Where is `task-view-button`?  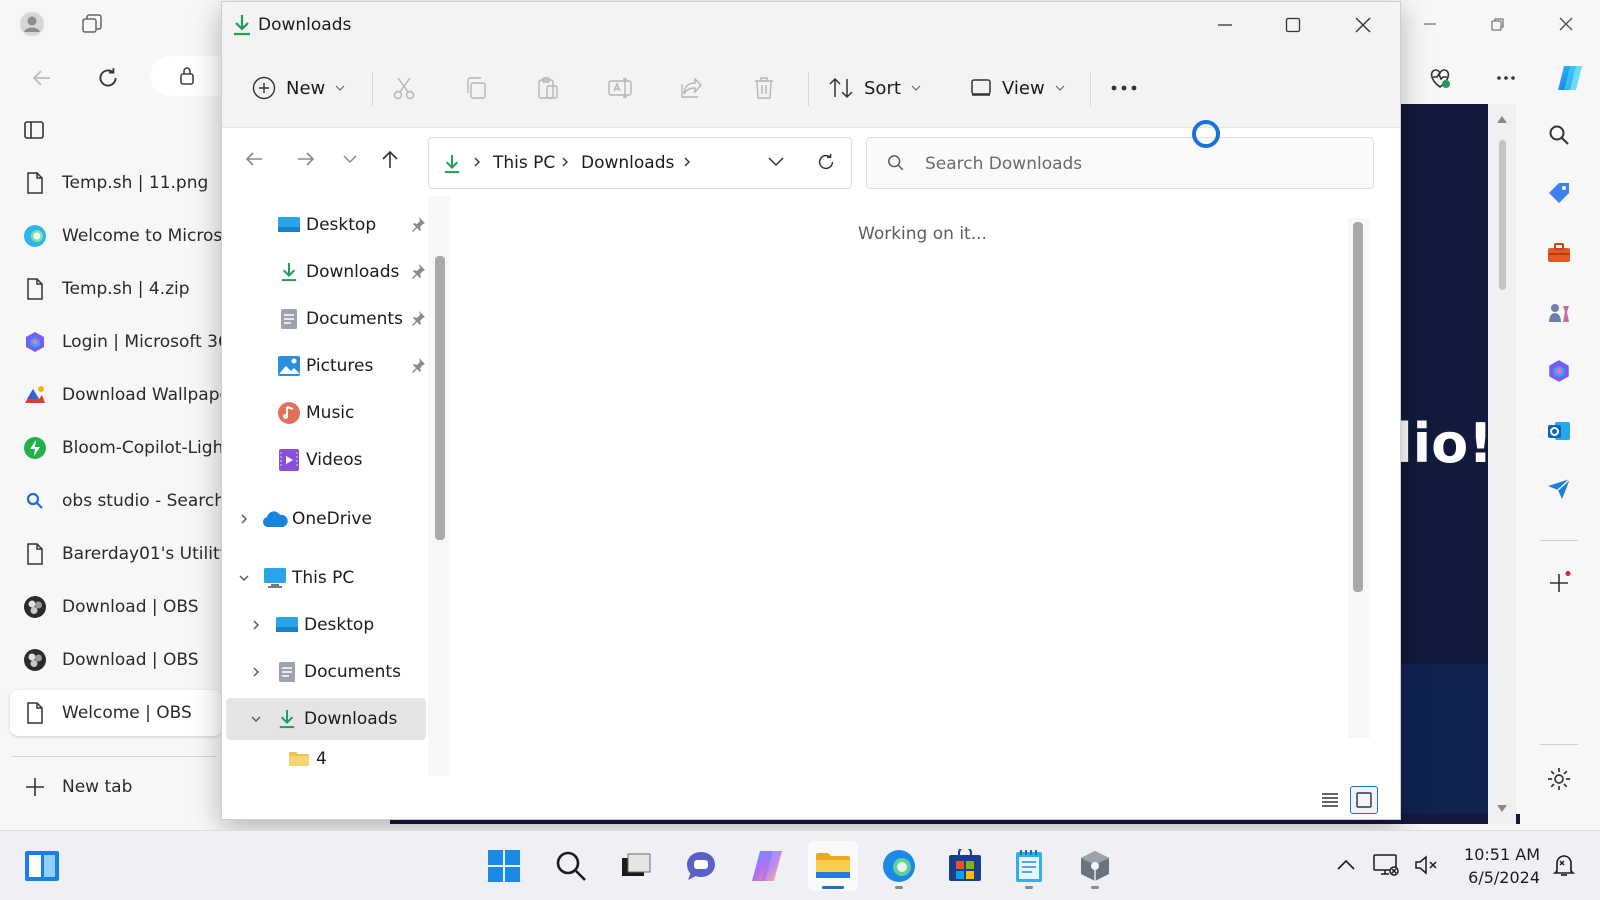 task-view-button is located at coordinates (636, 866).